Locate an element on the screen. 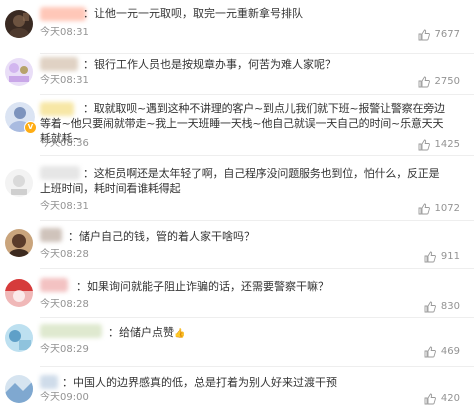 The width and height of the screenshot is (474, 412). comment-item: ：让他一元一元取呗，取完一元重新拿号排队 今天08:31 7677 is located at coordinates (237, 29).